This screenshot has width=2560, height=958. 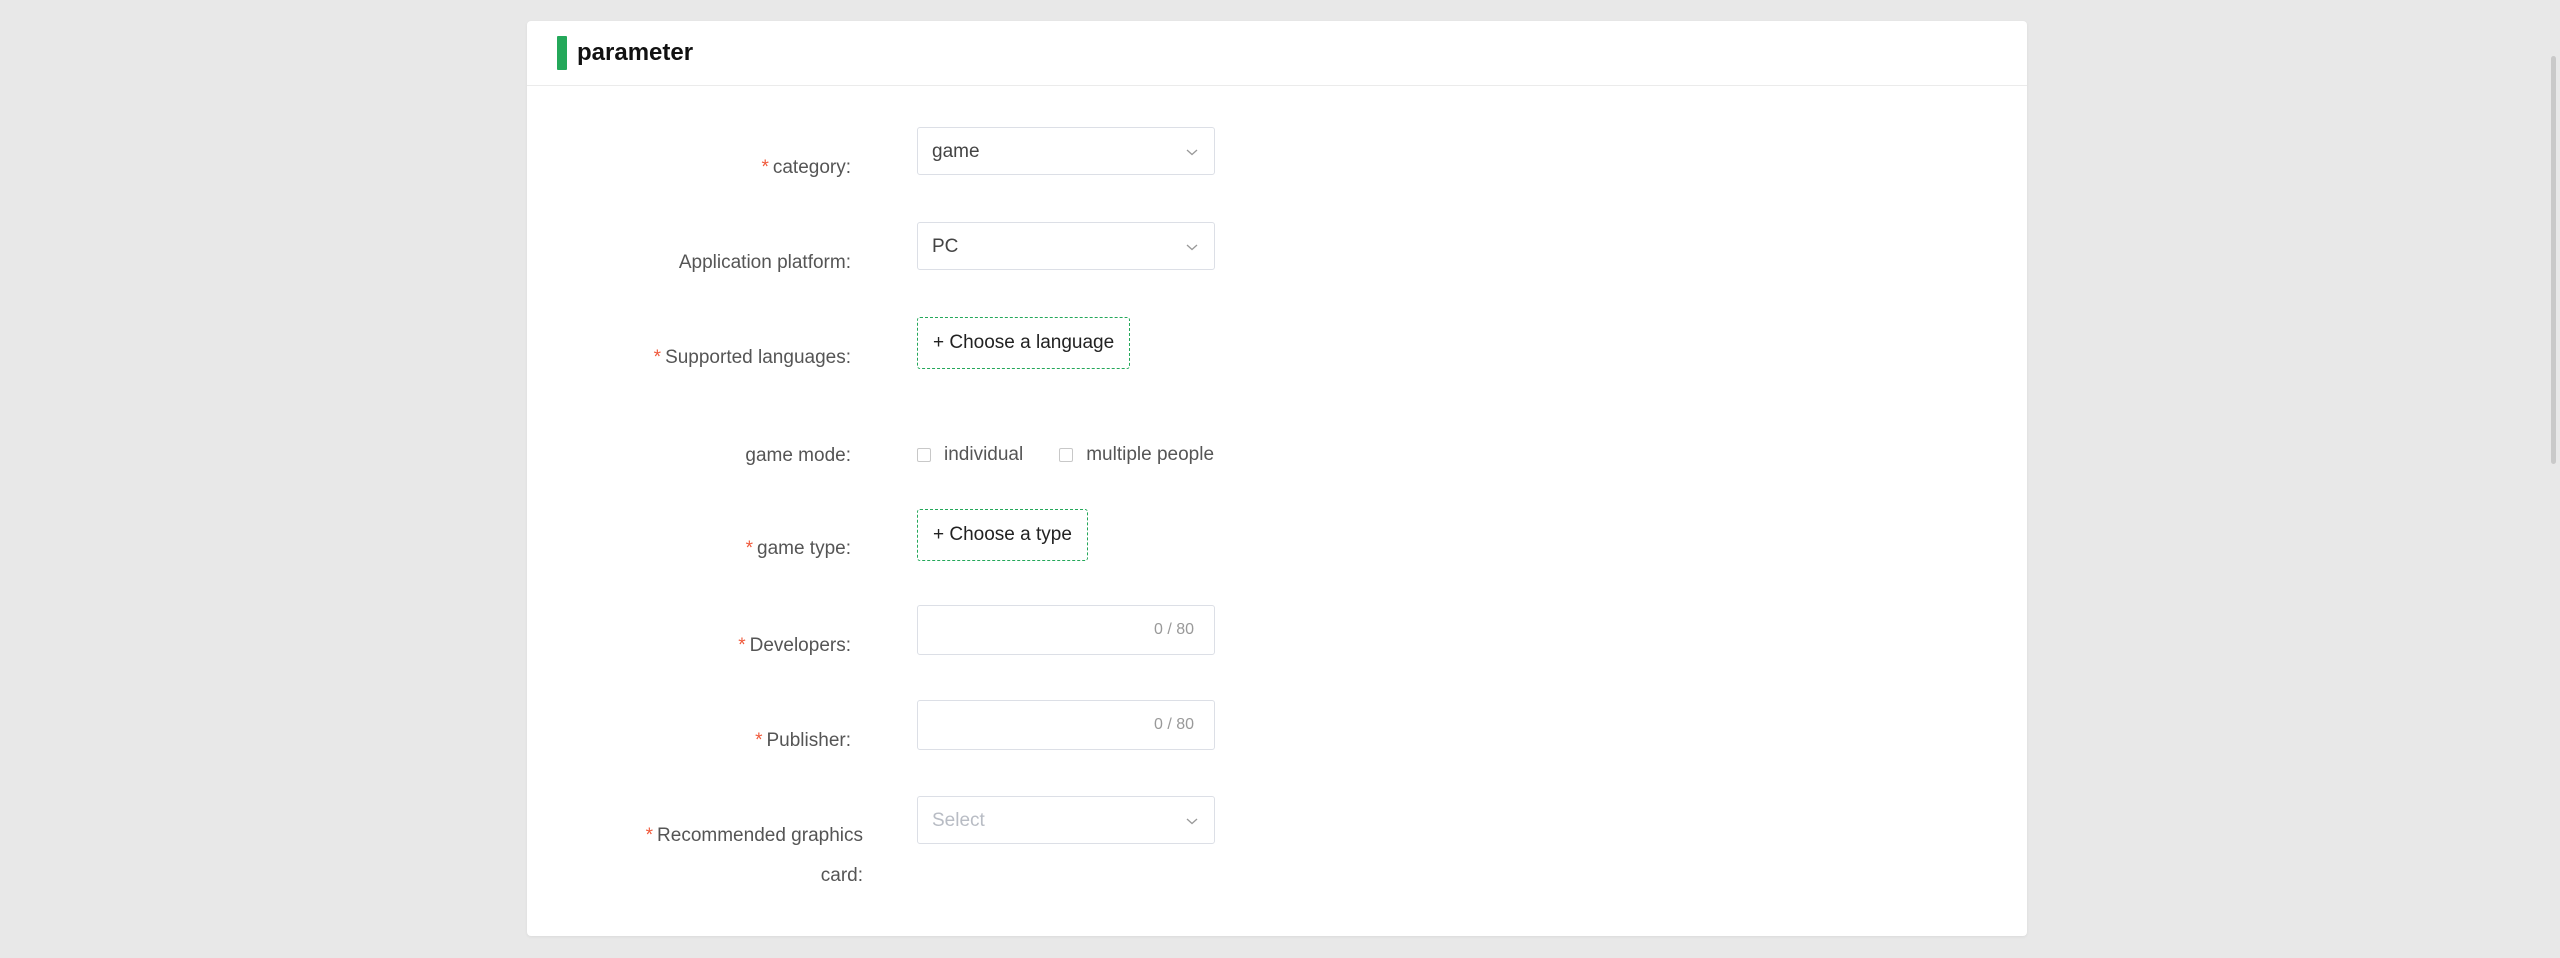 I want to click on game-mode-option-multiple-people: multiple people, so click(x=1136, y=455).